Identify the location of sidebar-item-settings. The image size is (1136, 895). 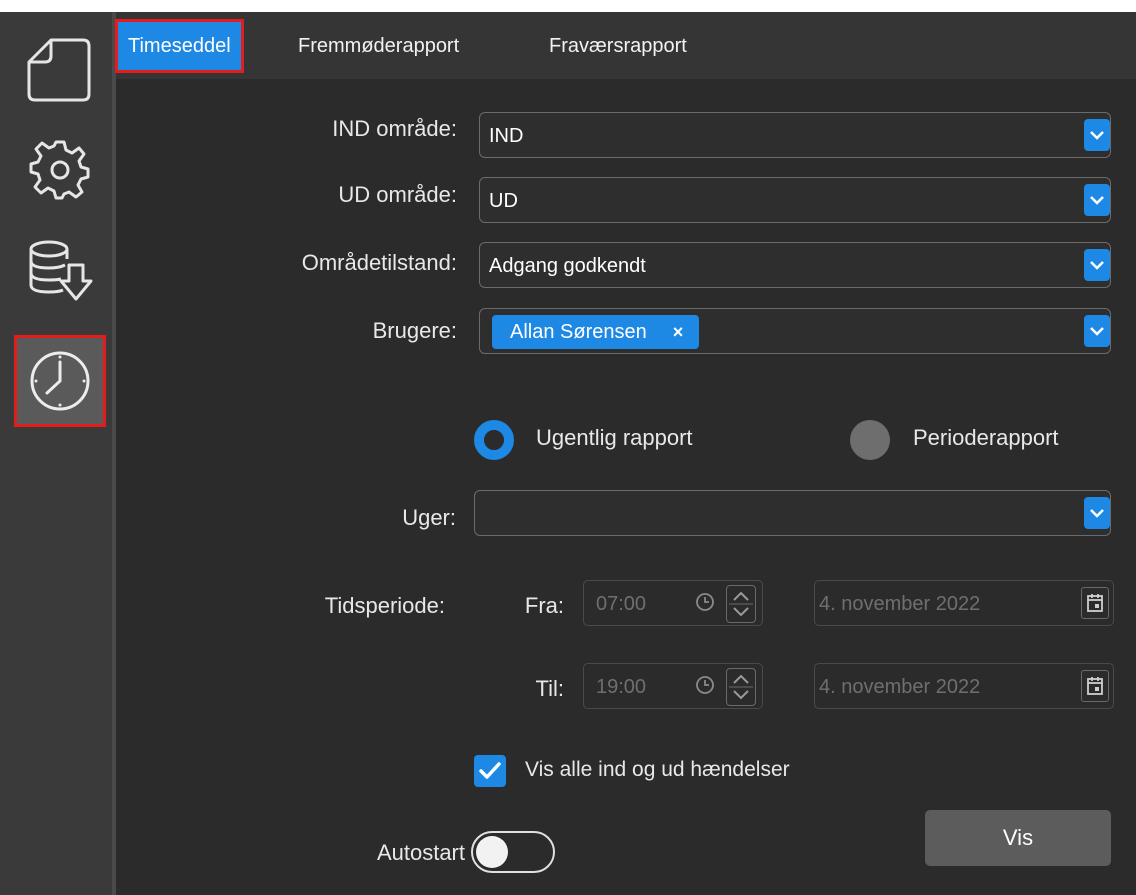
(60, 170).